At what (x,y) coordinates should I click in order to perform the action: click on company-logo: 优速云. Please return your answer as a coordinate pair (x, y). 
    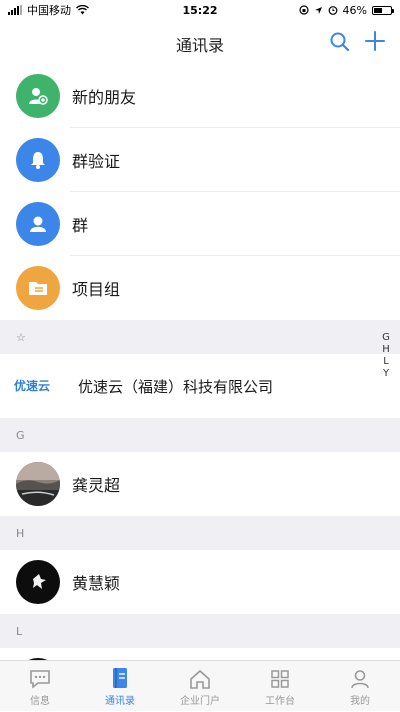
    Looking at the image, I should click on (32, 386).